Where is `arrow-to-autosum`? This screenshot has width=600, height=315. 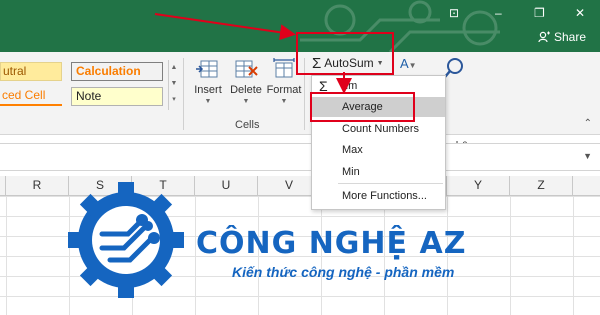
arrow-to-autosum is located at coordinates (225, 27).